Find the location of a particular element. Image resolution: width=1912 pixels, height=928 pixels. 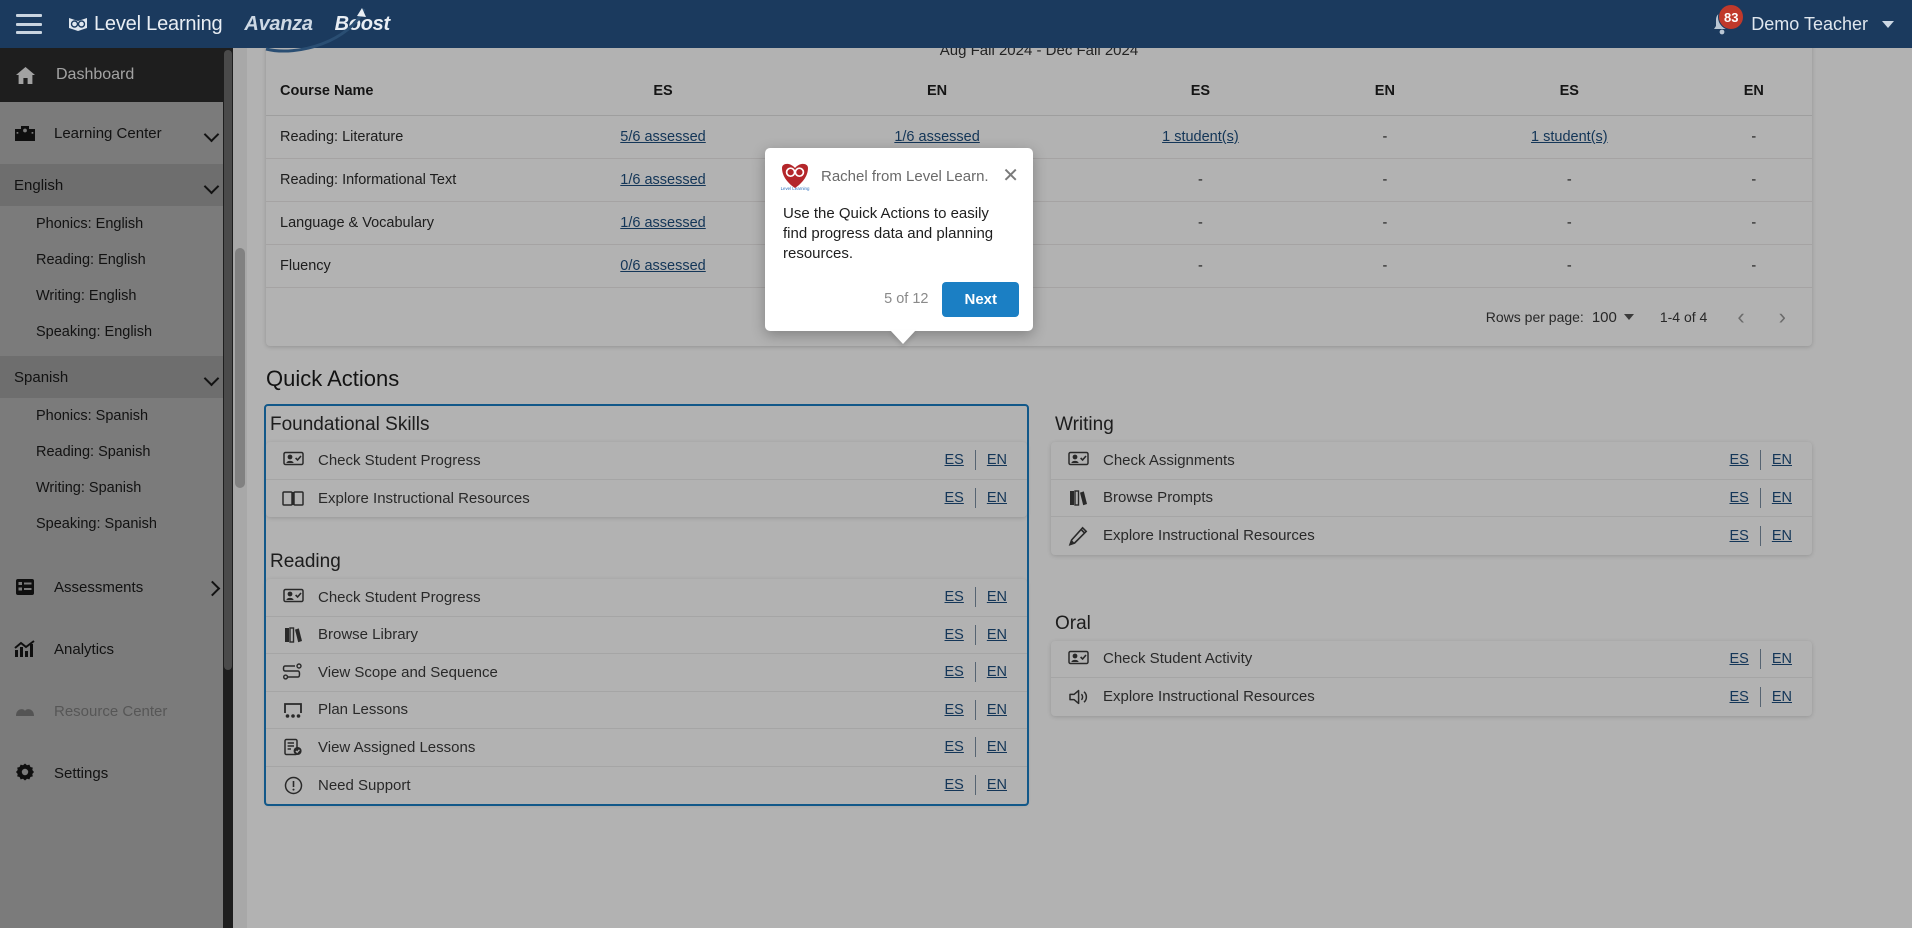

sidebar-item-writing-english: Writing: English is located at coordinates (116, 296).